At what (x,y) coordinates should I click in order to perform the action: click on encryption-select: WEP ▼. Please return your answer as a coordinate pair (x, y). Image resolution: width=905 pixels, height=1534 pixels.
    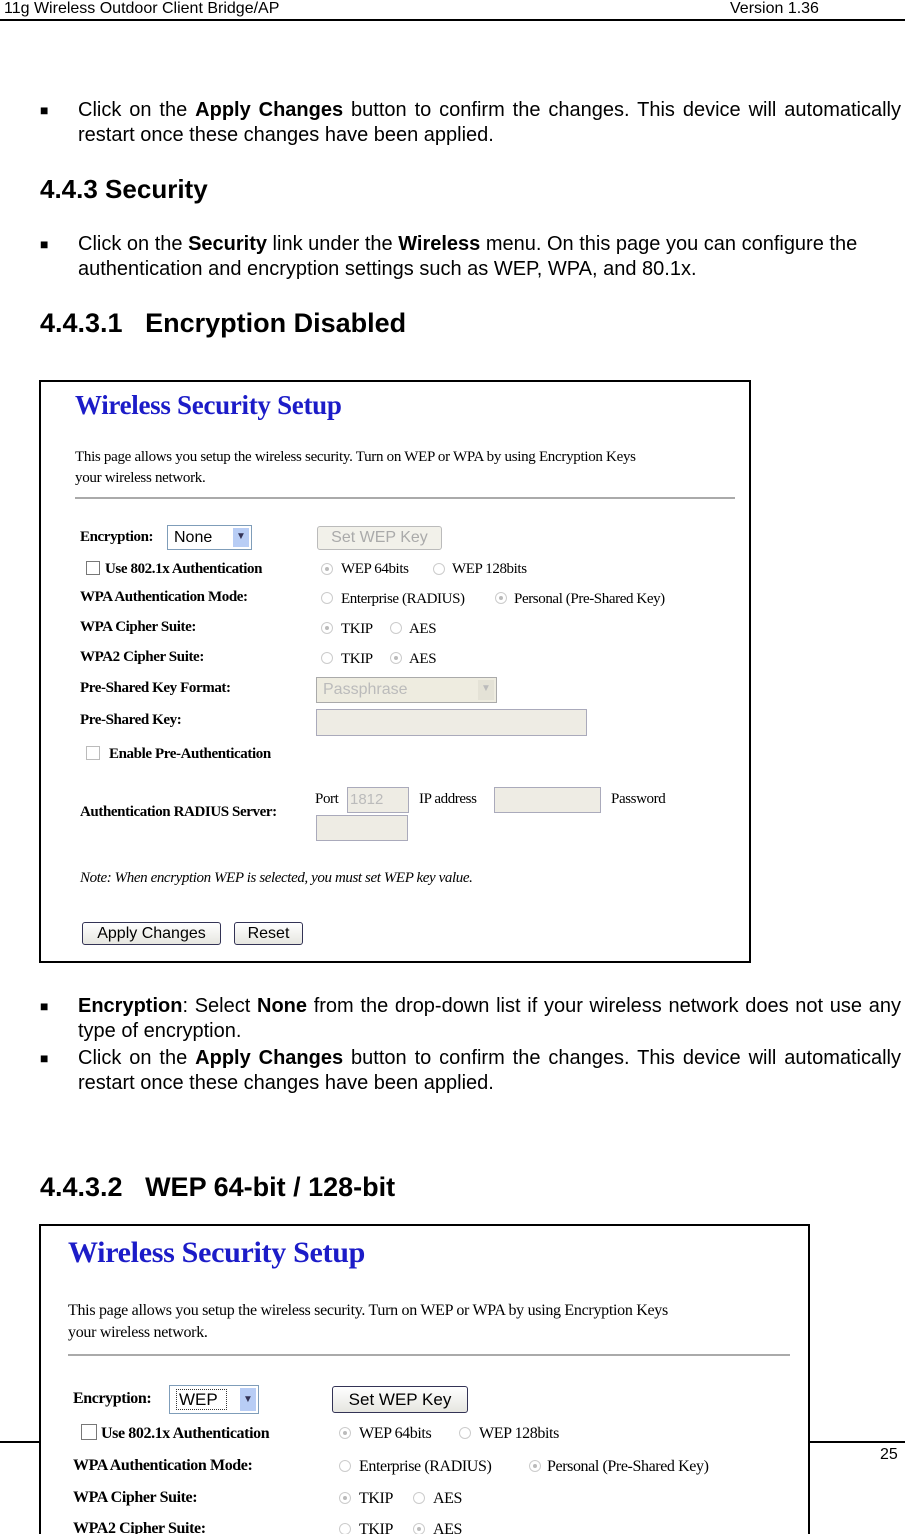
    Looking at the image, I should click on (214, 1399).